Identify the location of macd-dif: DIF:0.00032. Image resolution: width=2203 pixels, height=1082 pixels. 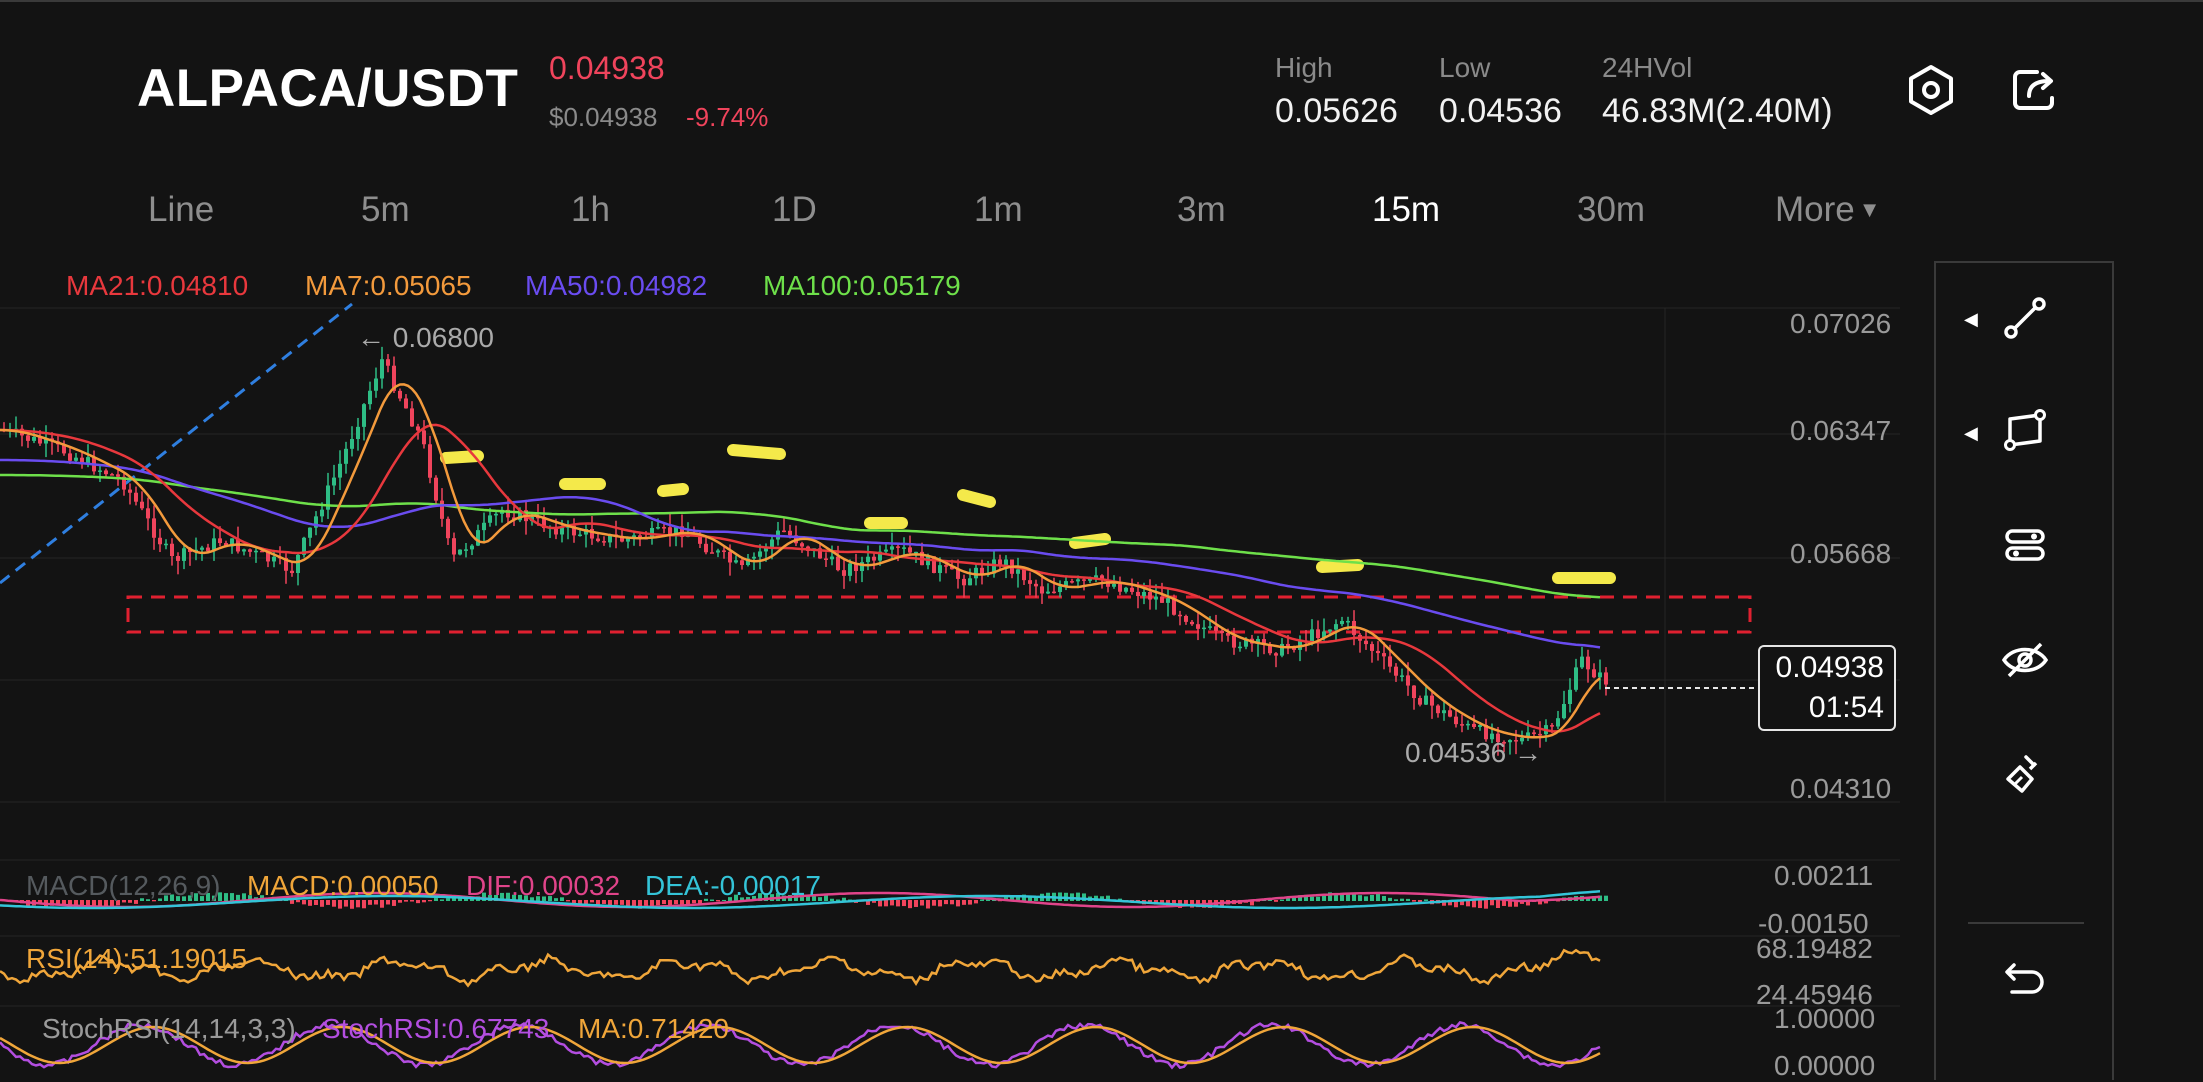
(543, 885).